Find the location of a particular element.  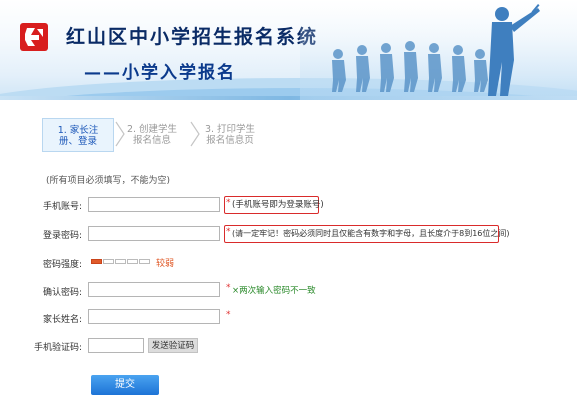

parent-name-label: 家长姓名: is located at coordinates (62, 320).